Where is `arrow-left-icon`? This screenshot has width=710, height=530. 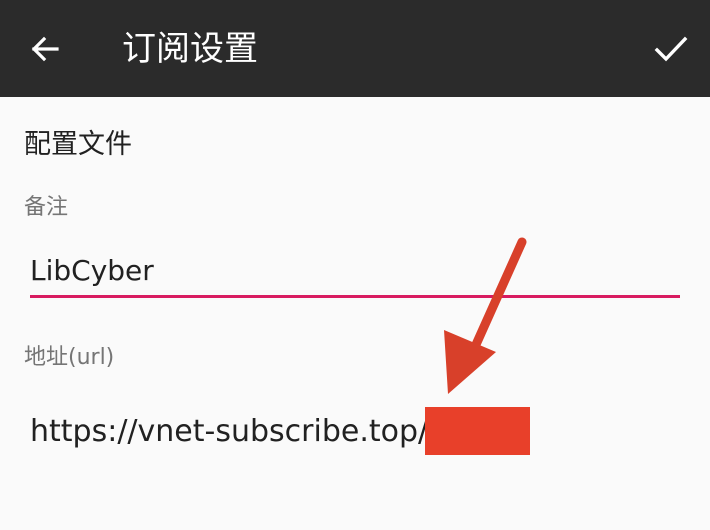 arrow-left-icon is located at coordinates (45, 49).